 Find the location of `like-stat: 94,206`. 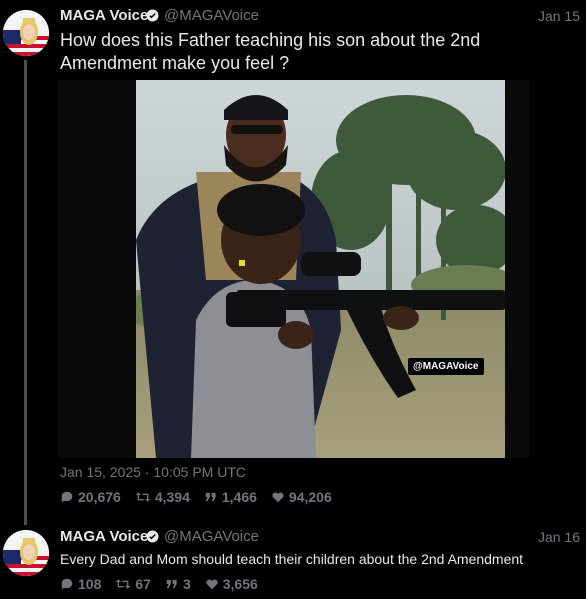

like-stat: 94,206 is located at coordinates (301, 497).